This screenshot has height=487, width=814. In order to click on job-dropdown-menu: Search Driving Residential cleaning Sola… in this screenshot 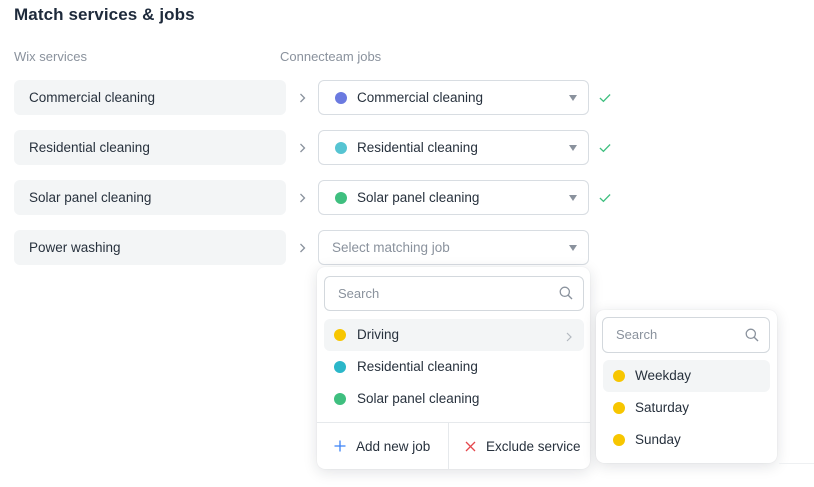, I will do `click(453, 368)`.